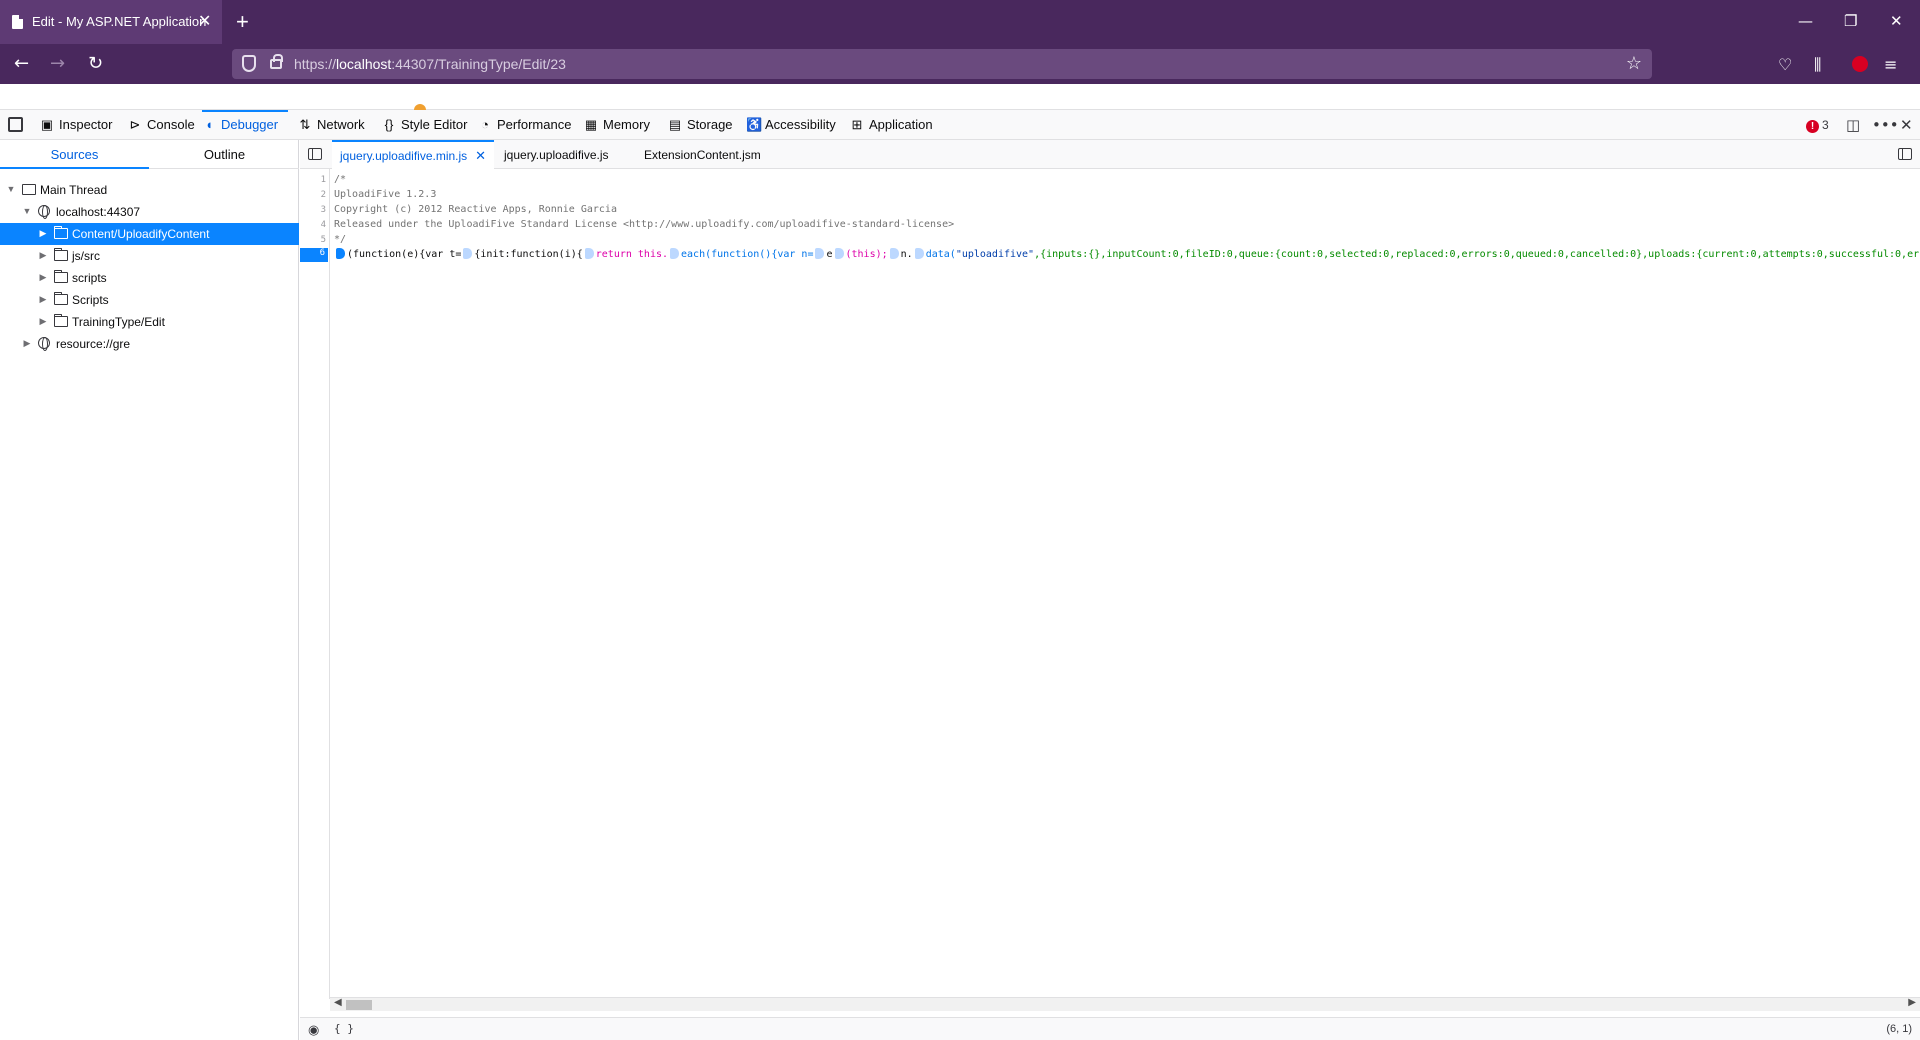 The height and width of the screenshot is (1040, 1920). Describe the element at coordinates (224, 154) in the screenshot. I see `tab-outline: Outline` at that location.